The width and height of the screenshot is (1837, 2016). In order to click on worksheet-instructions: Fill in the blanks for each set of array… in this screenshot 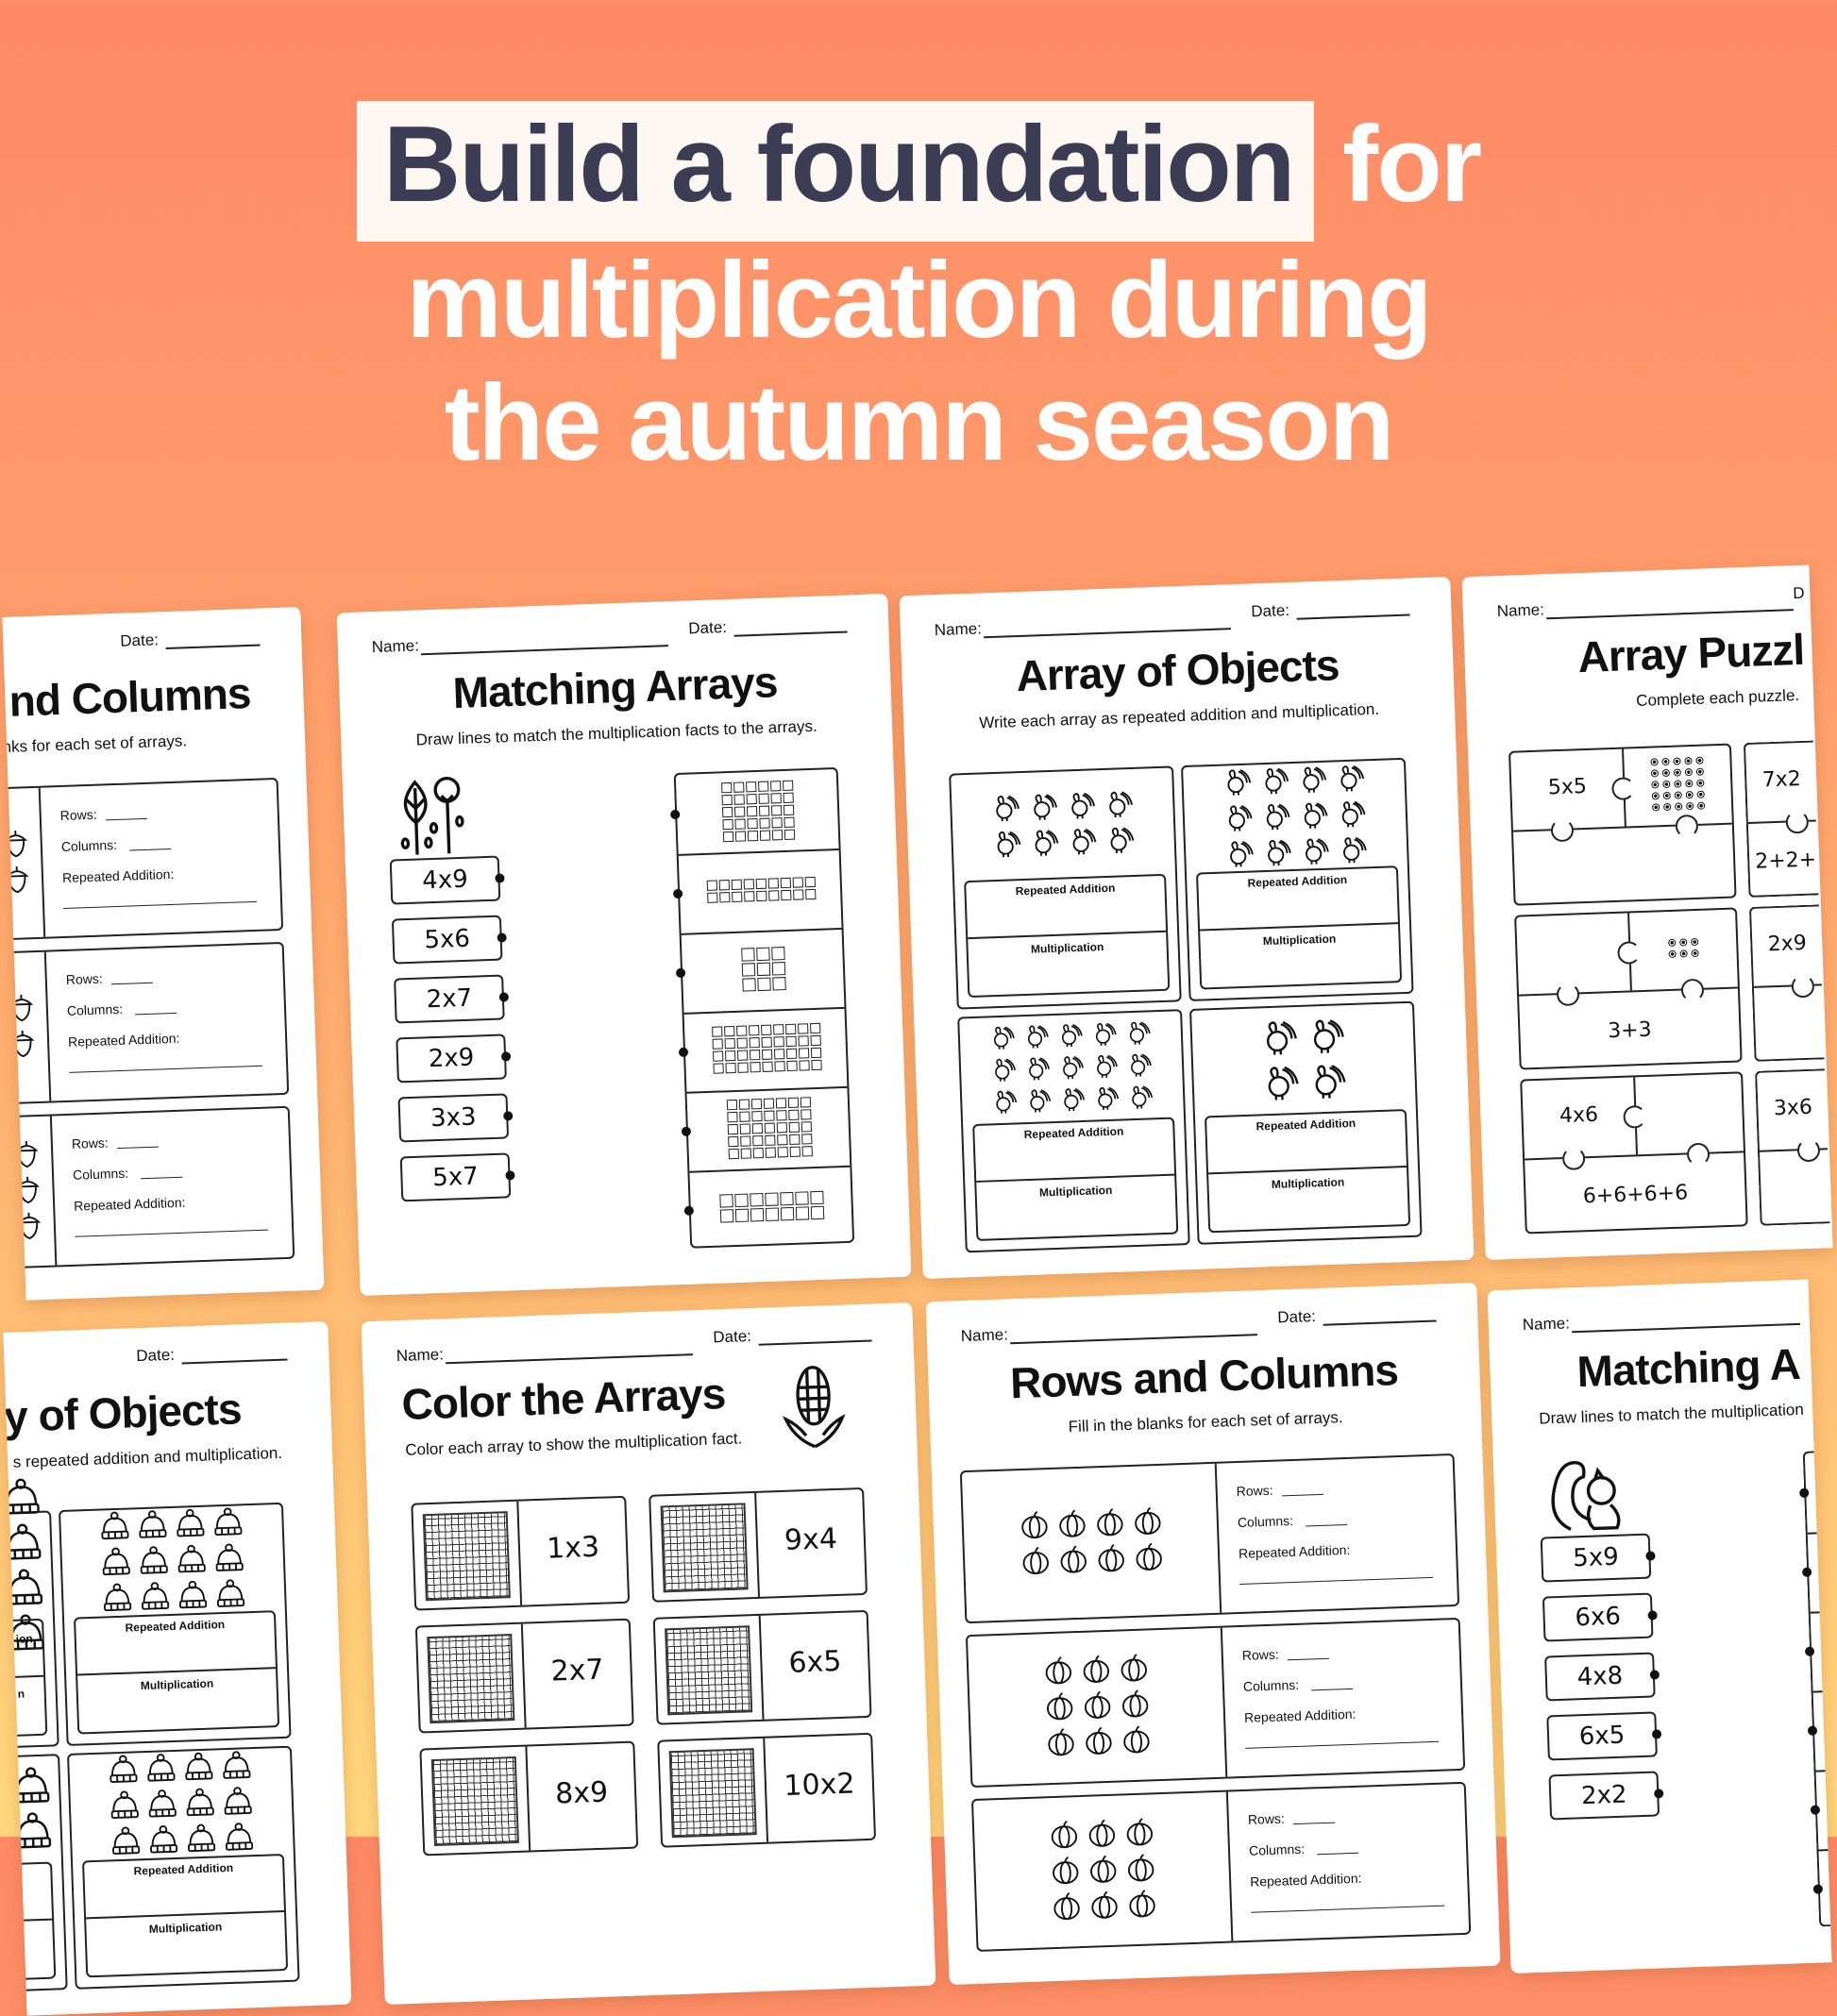, I will do `click(1206, 1422)`.